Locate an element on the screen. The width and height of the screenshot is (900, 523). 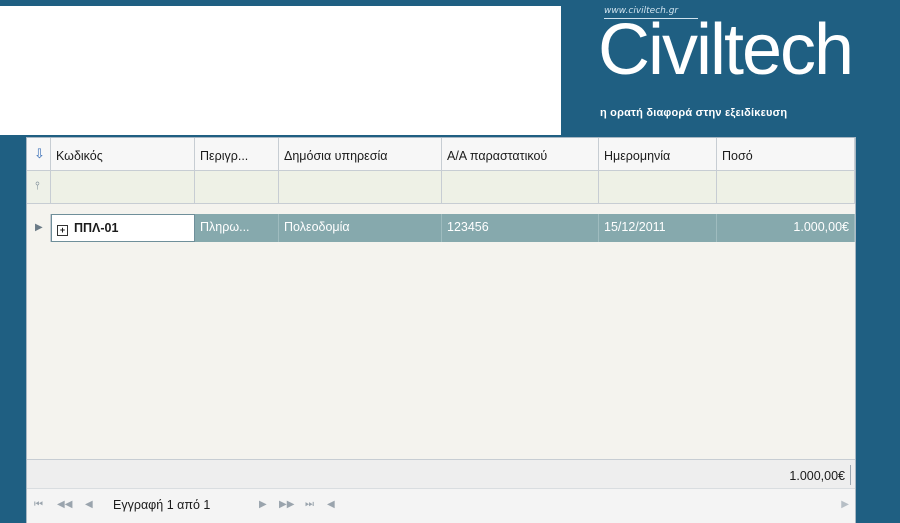
filter-cell-date is located at coordinates (658, 187).